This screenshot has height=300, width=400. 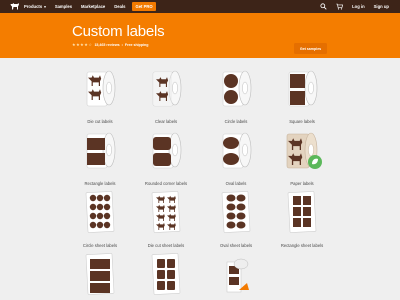 What do you see at coordinates (15, 6) in the screenshot?
I see `logo-icon` at bounding box center [15, 6].